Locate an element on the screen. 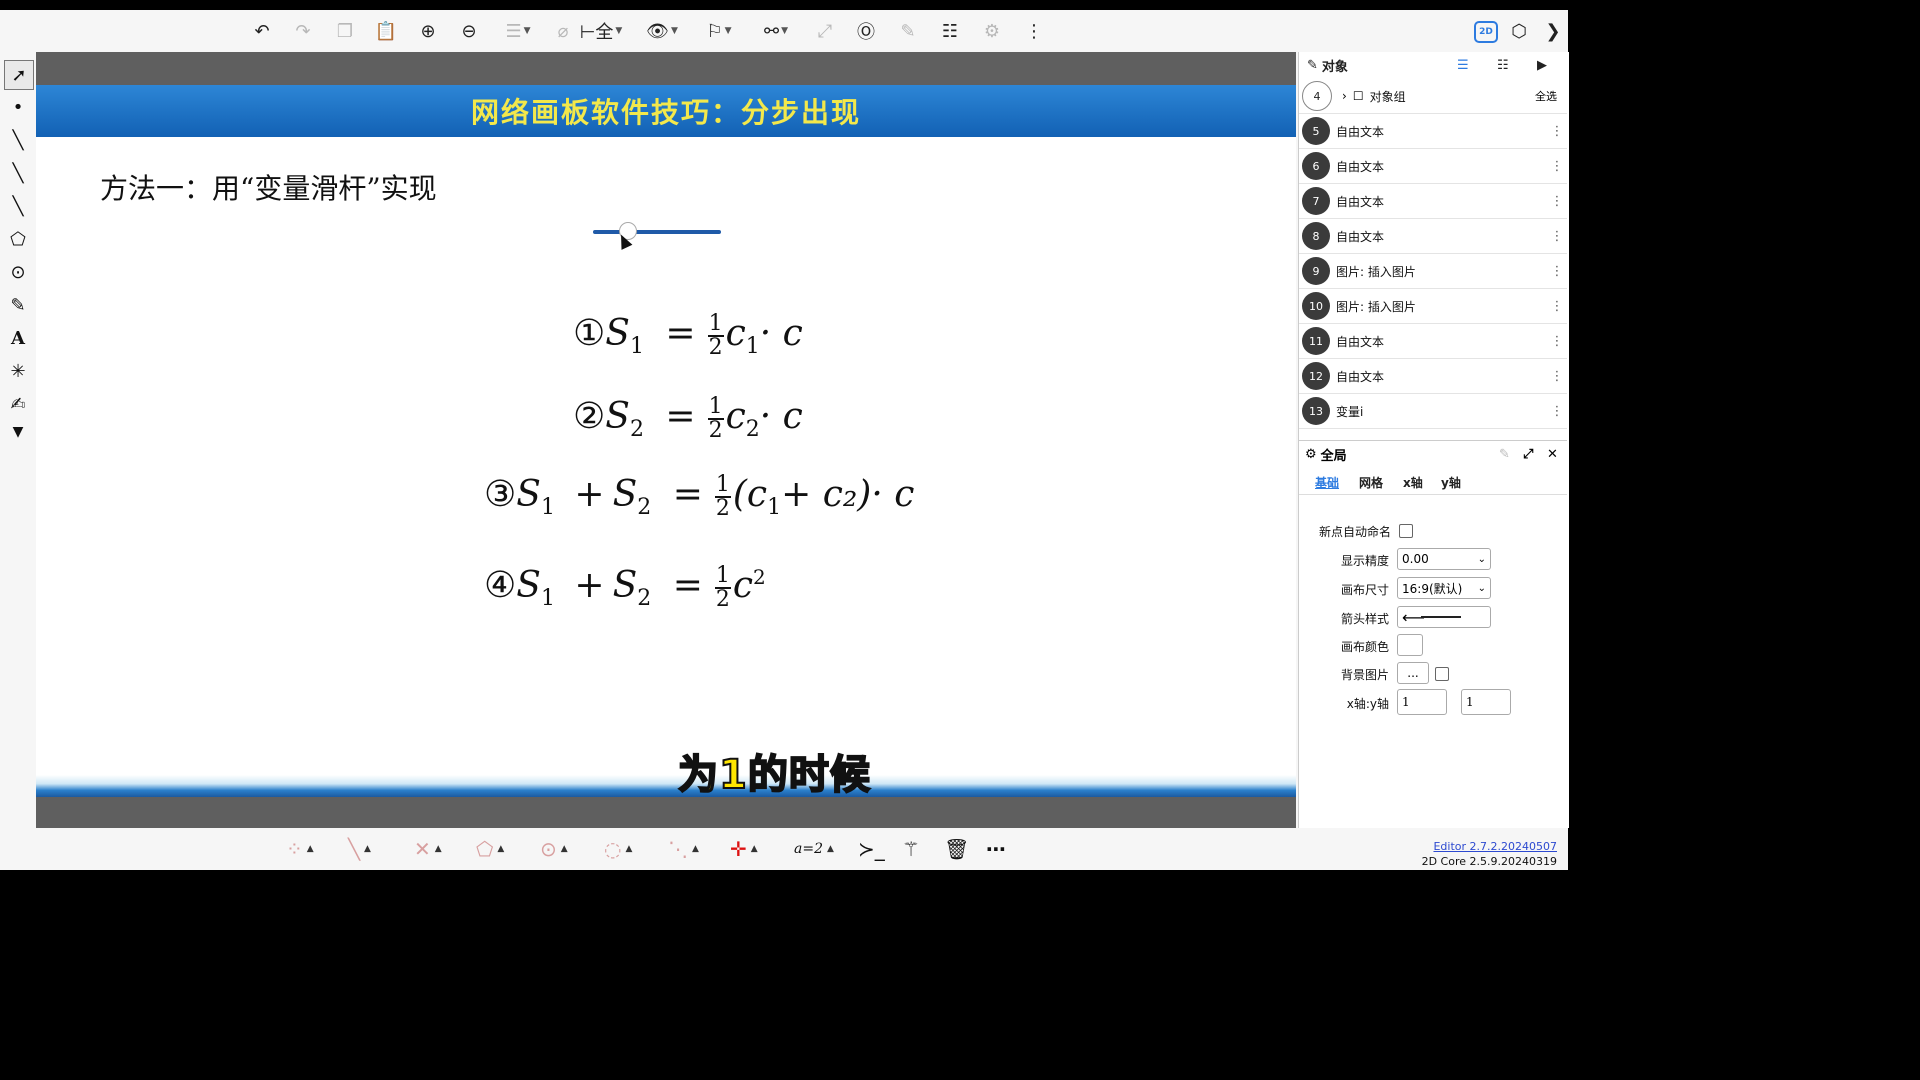 Image resolution: width=1920 pixels, height=1080 pixels. auto-name-checkbox is located at coordinates (1406, 531).